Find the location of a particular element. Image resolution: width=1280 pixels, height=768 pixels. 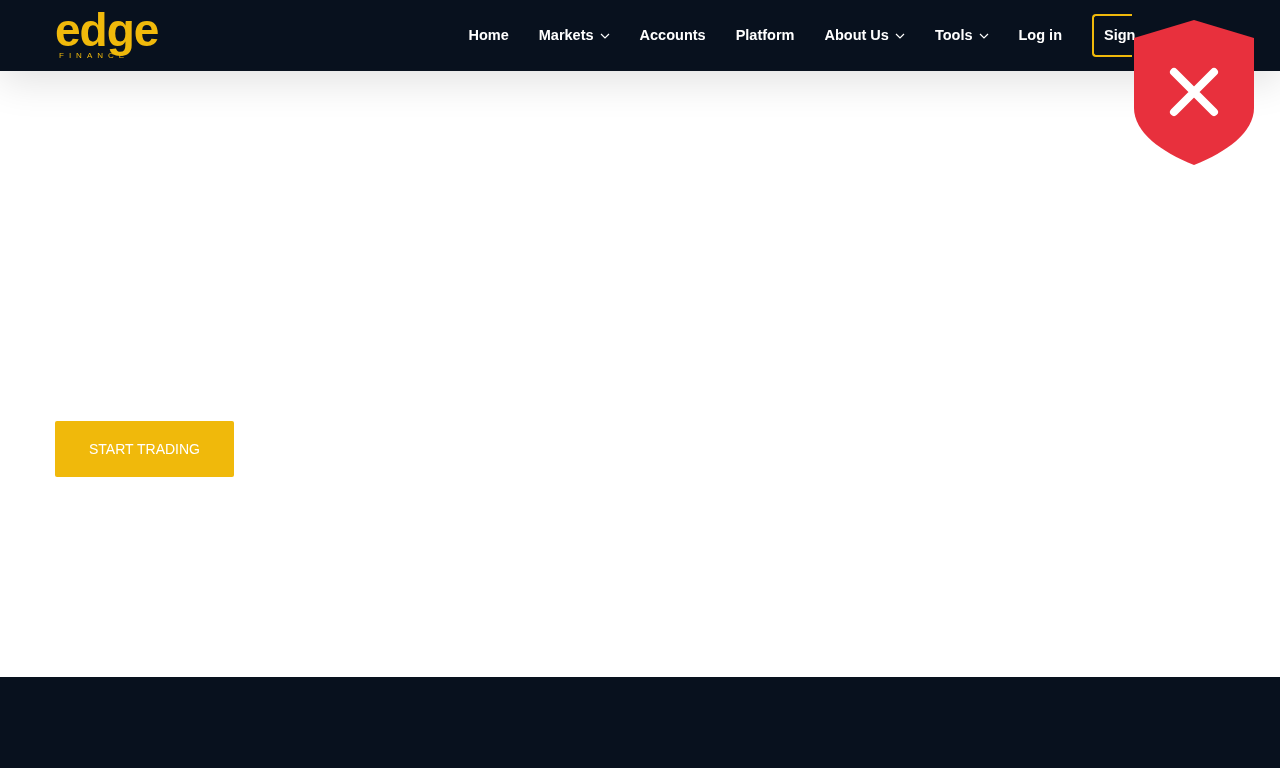

nav-menu: Tools is located at coordinates (961, 35).